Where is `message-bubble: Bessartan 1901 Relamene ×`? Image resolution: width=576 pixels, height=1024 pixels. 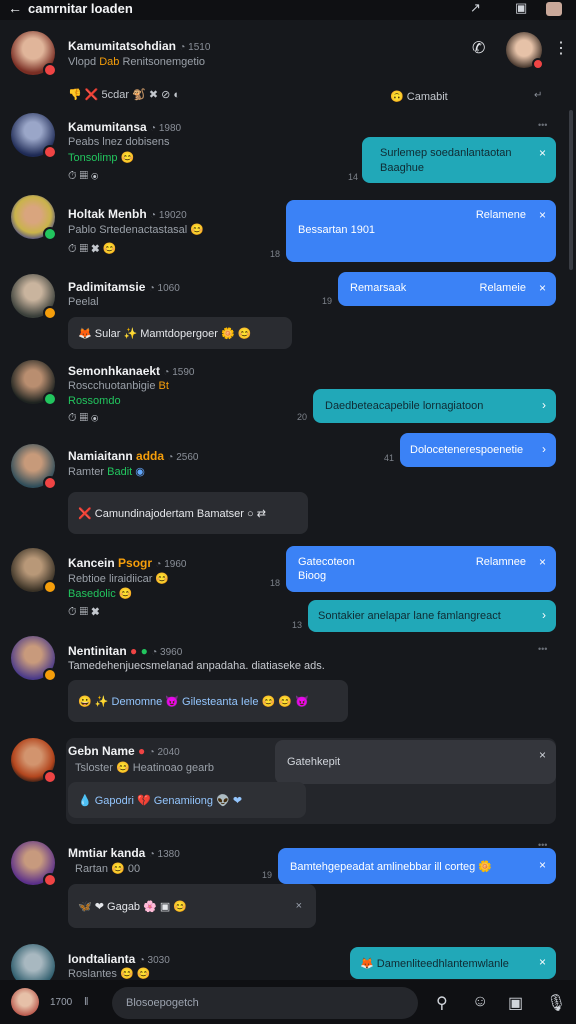
message-bubble: Bessartan 1901 Relamene × is located at coordinates (421, 231).